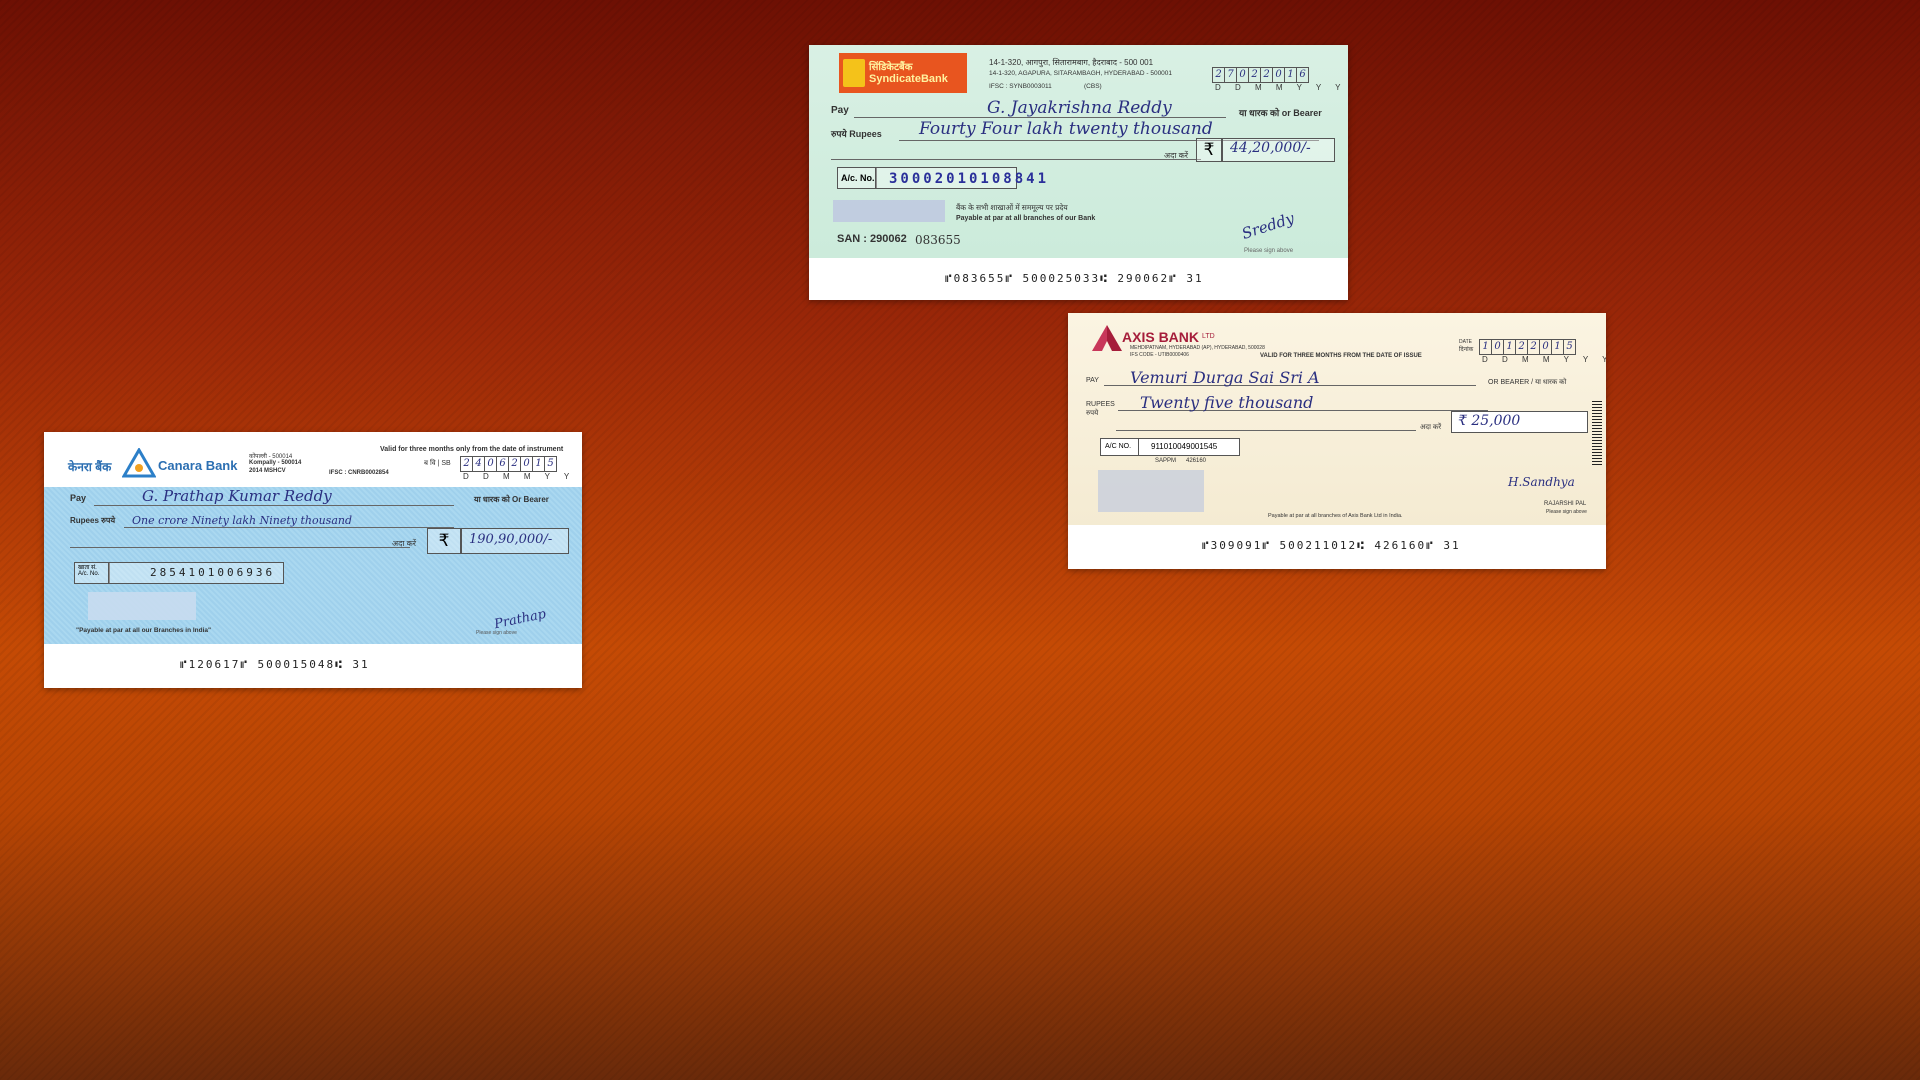  What do you see at coordinates (1227, 402) in the screenshot?
I see `axis-amount-words: Twenty five thousand` at bounding box center [1227, 402].